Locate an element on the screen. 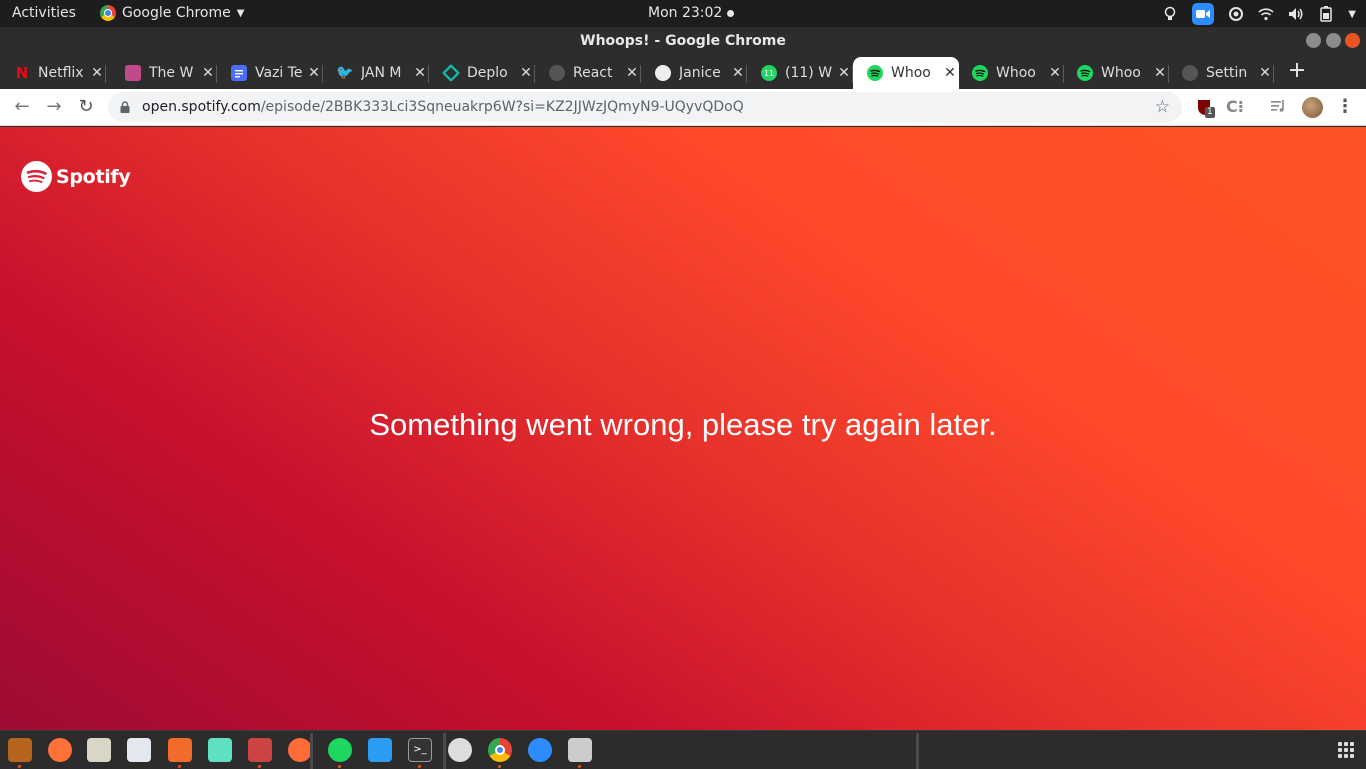  tab-separator is located at coordinates (1273, 74).